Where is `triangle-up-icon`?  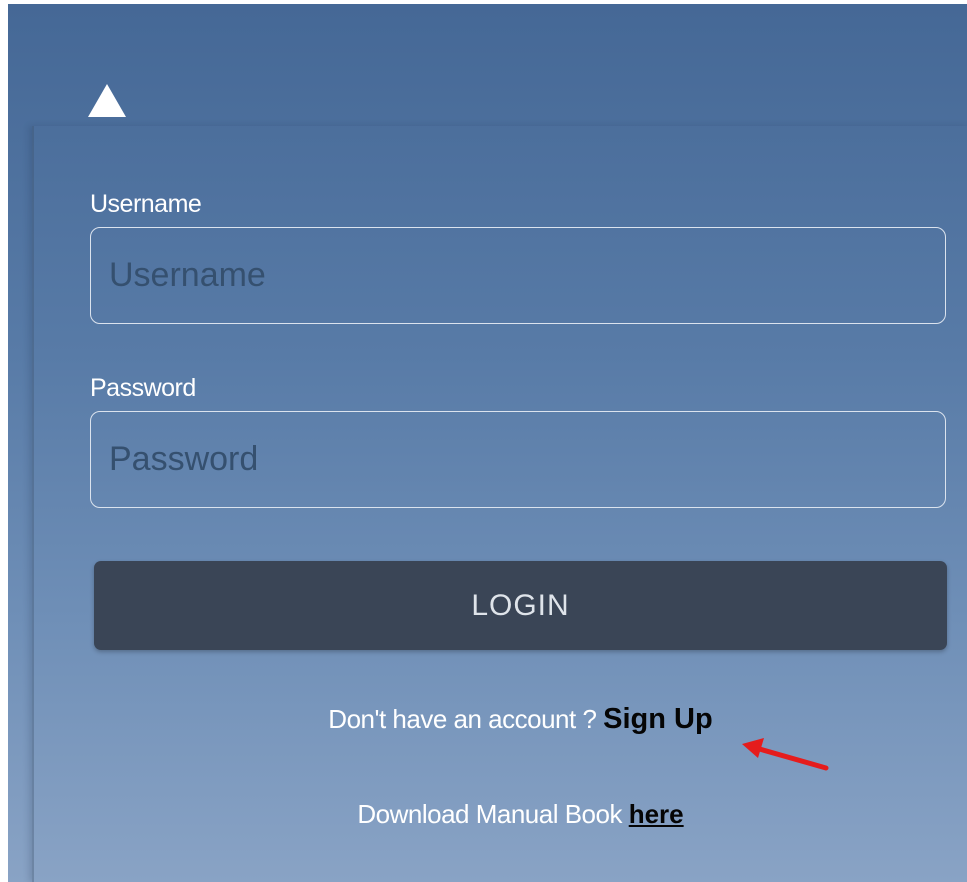 triangle-up-icon is located at coordinates (107, 100).